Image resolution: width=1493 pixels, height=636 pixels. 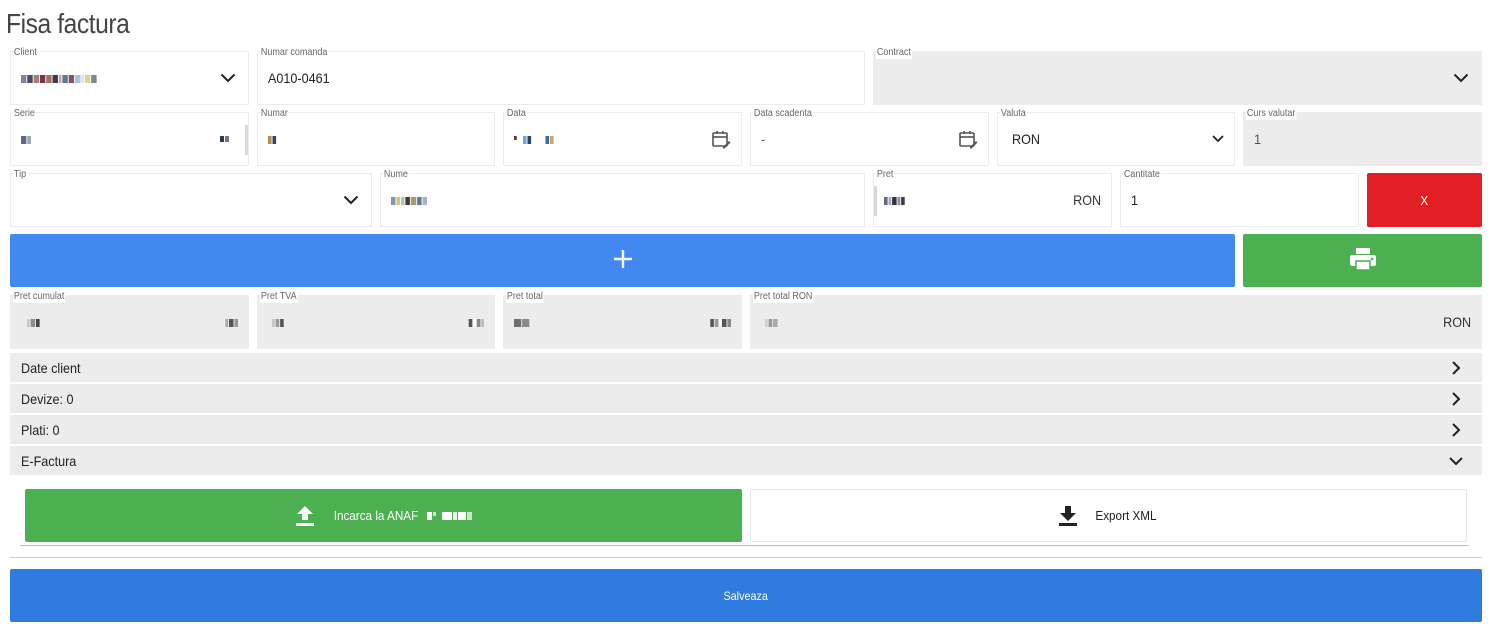 I want to click on cantitate-value: 1, so click(x=1135, y=200).